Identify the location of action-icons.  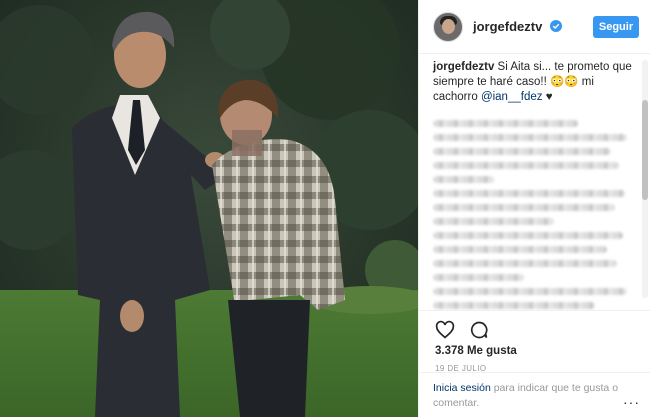
(535, 330).